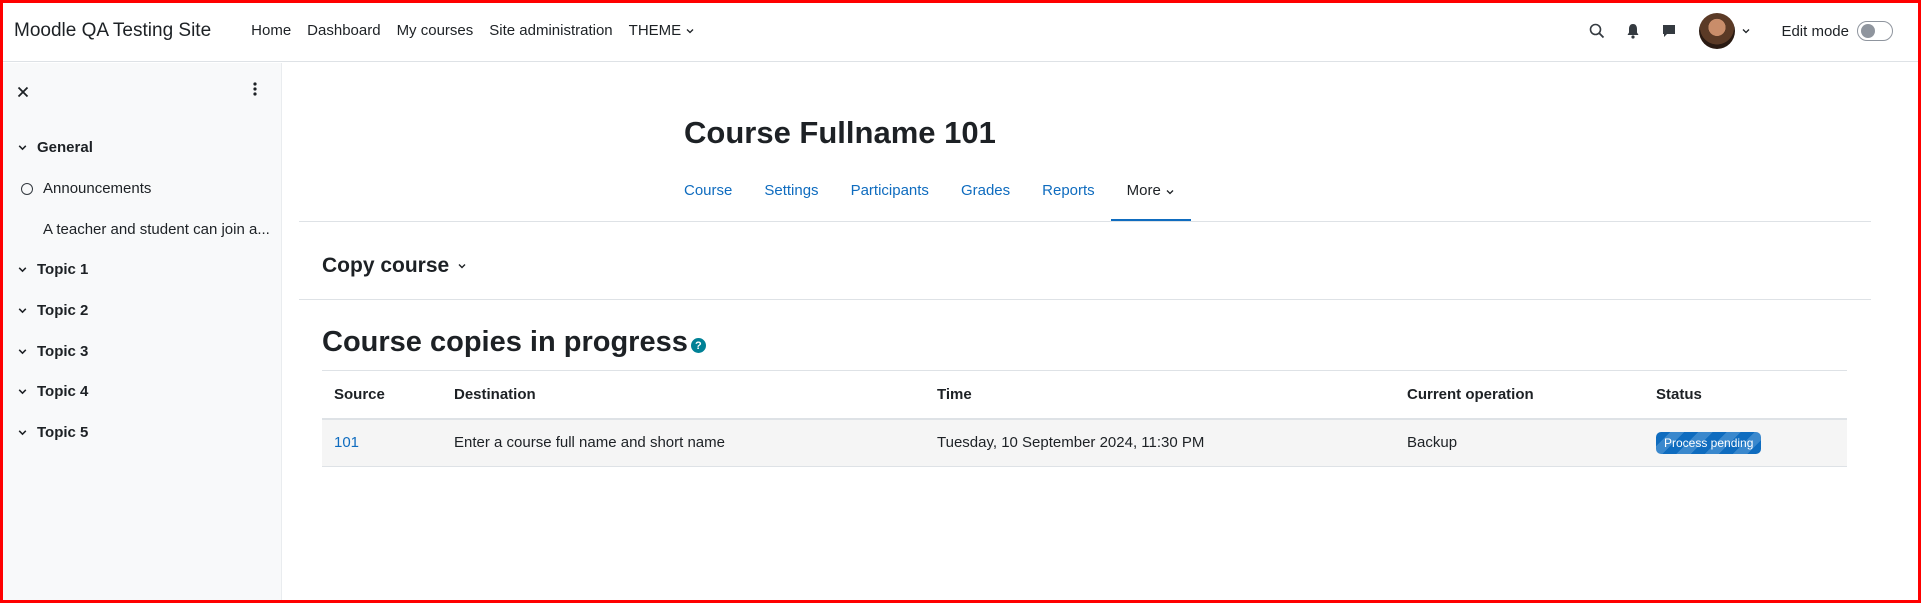 The width and height of the screenshot is (1921, 603). What do you see at coordinates (382, 442) in the screenshot?
I see `cell-source: 101` at bounding box center [382, 442].